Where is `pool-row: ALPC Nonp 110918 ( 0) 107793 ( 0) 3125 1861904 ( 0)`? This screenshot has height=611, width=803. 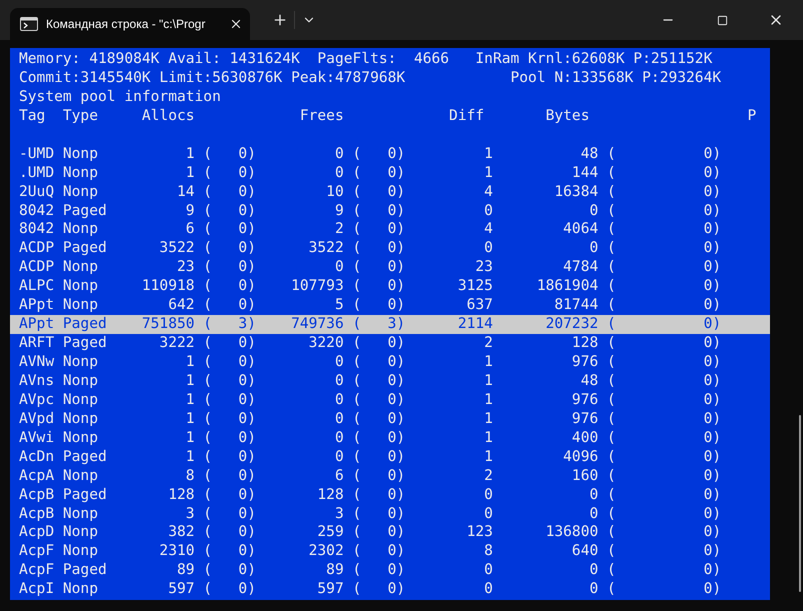
pool-row: ALPC Nonp 110918 ( 0) 107793 ( 0) 3125 1861904 ( 0) is located at coordinates (390, 286).